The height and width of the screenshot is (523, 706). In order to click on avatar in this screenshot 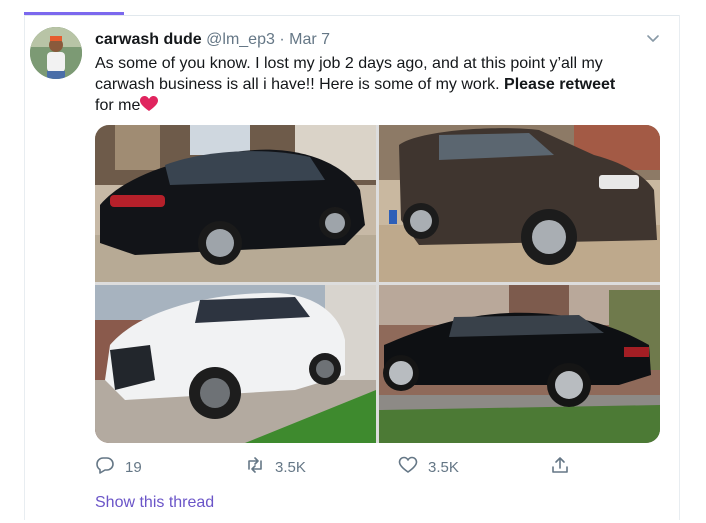, I will do `click(56, 53)`.